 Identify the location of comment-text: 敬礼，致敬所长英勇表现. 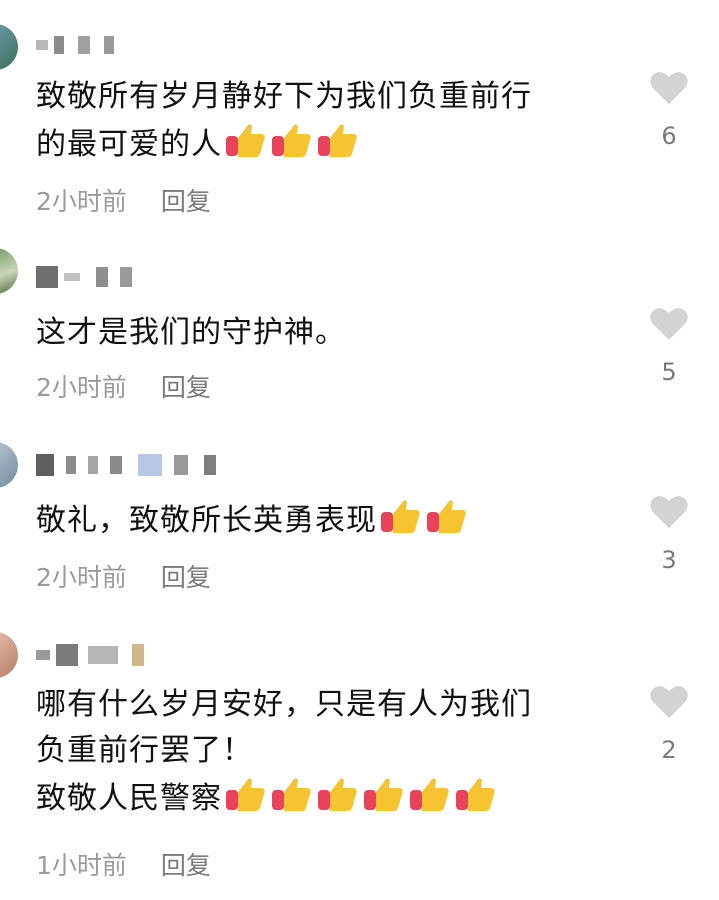
(331, 520).